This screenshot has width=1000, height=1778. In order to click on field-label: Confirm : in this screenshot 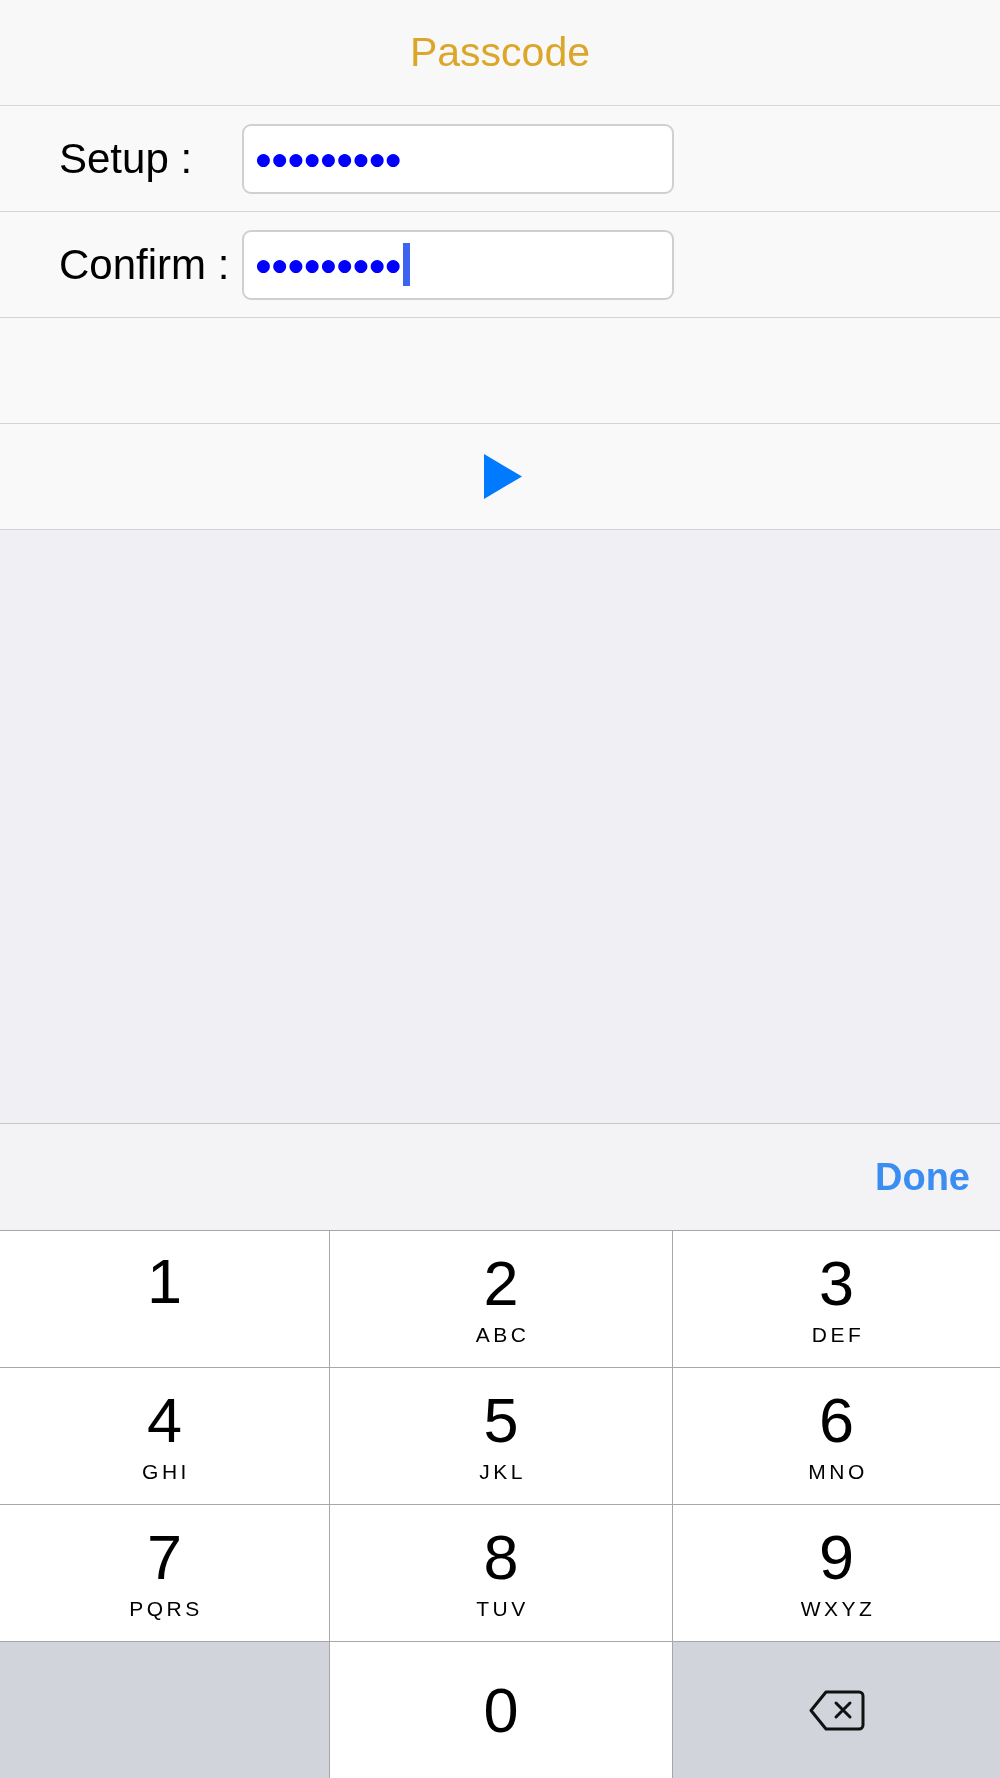, I will do `click(144, 264)`.